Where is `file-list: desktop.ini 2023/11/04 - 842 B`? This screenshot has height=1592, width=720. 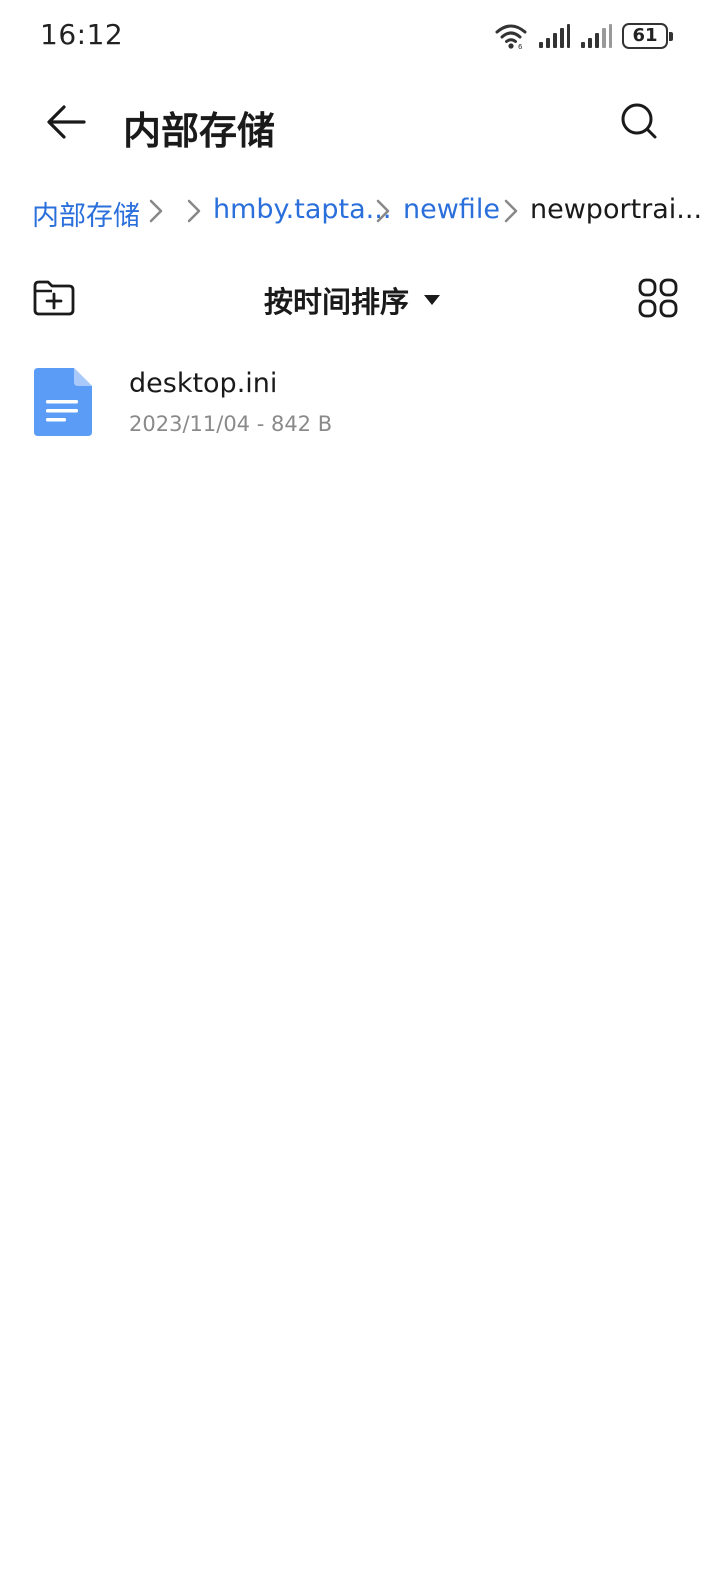 file-list: desktop.ini 2023/11/04 - 842 B is located at coordinates (360, 404).